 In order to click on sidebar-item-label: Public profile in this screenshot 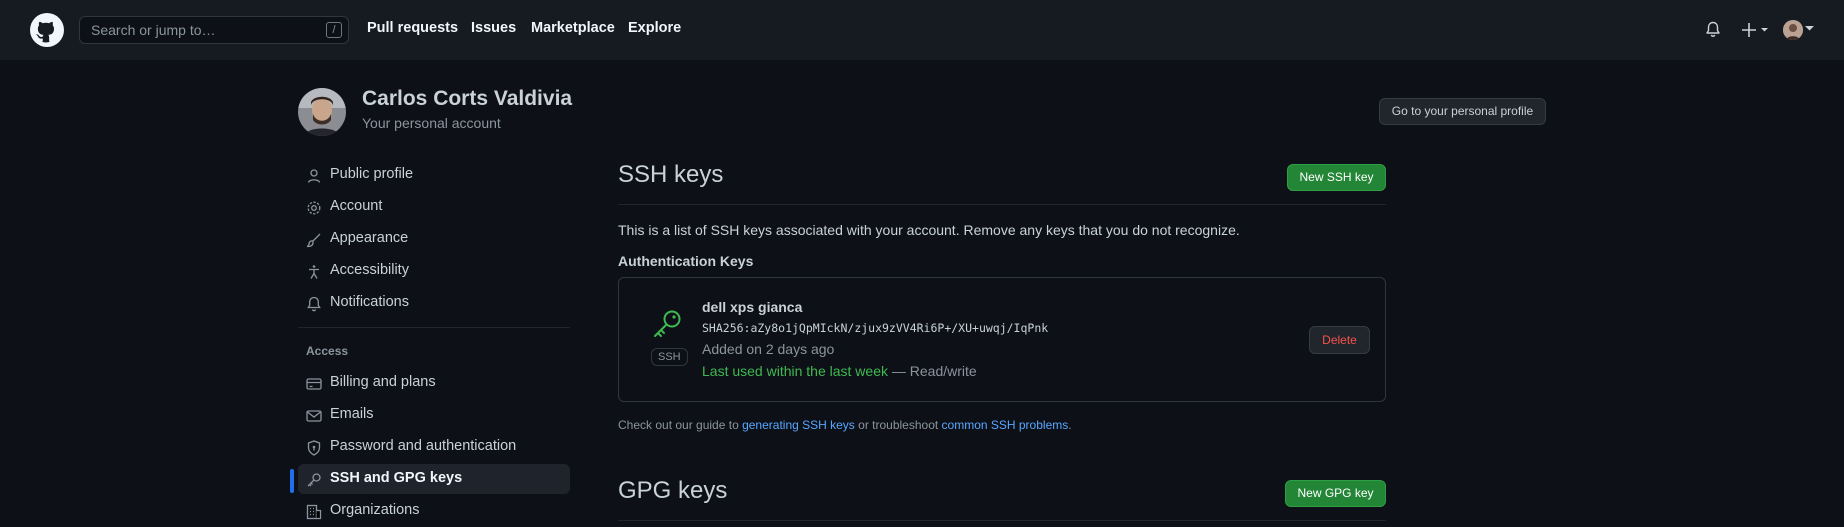, I will do `click(372, 174)`.